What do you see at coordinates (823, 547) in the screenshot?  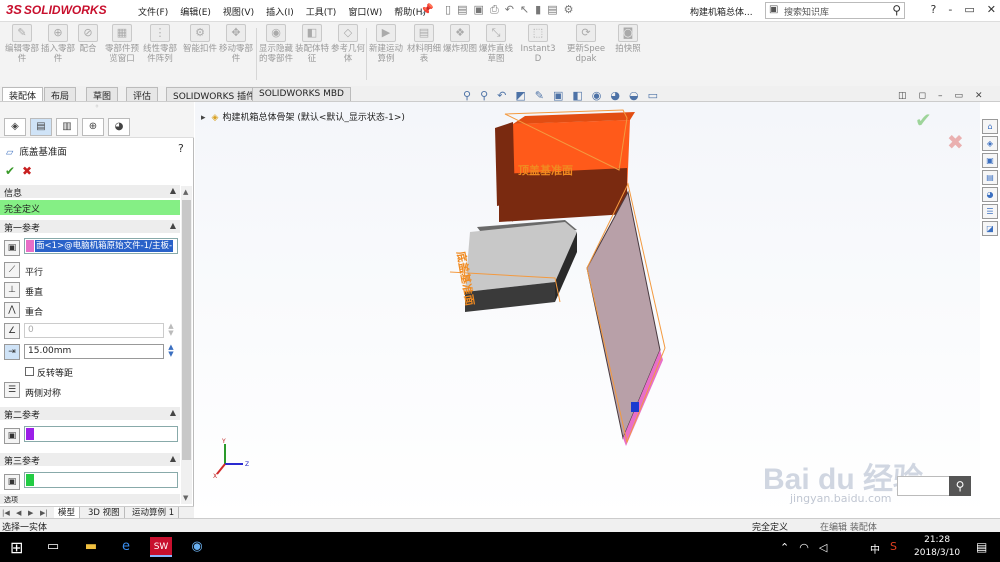 I see `volume-icon: ◁` at bounding box center [823, 547].